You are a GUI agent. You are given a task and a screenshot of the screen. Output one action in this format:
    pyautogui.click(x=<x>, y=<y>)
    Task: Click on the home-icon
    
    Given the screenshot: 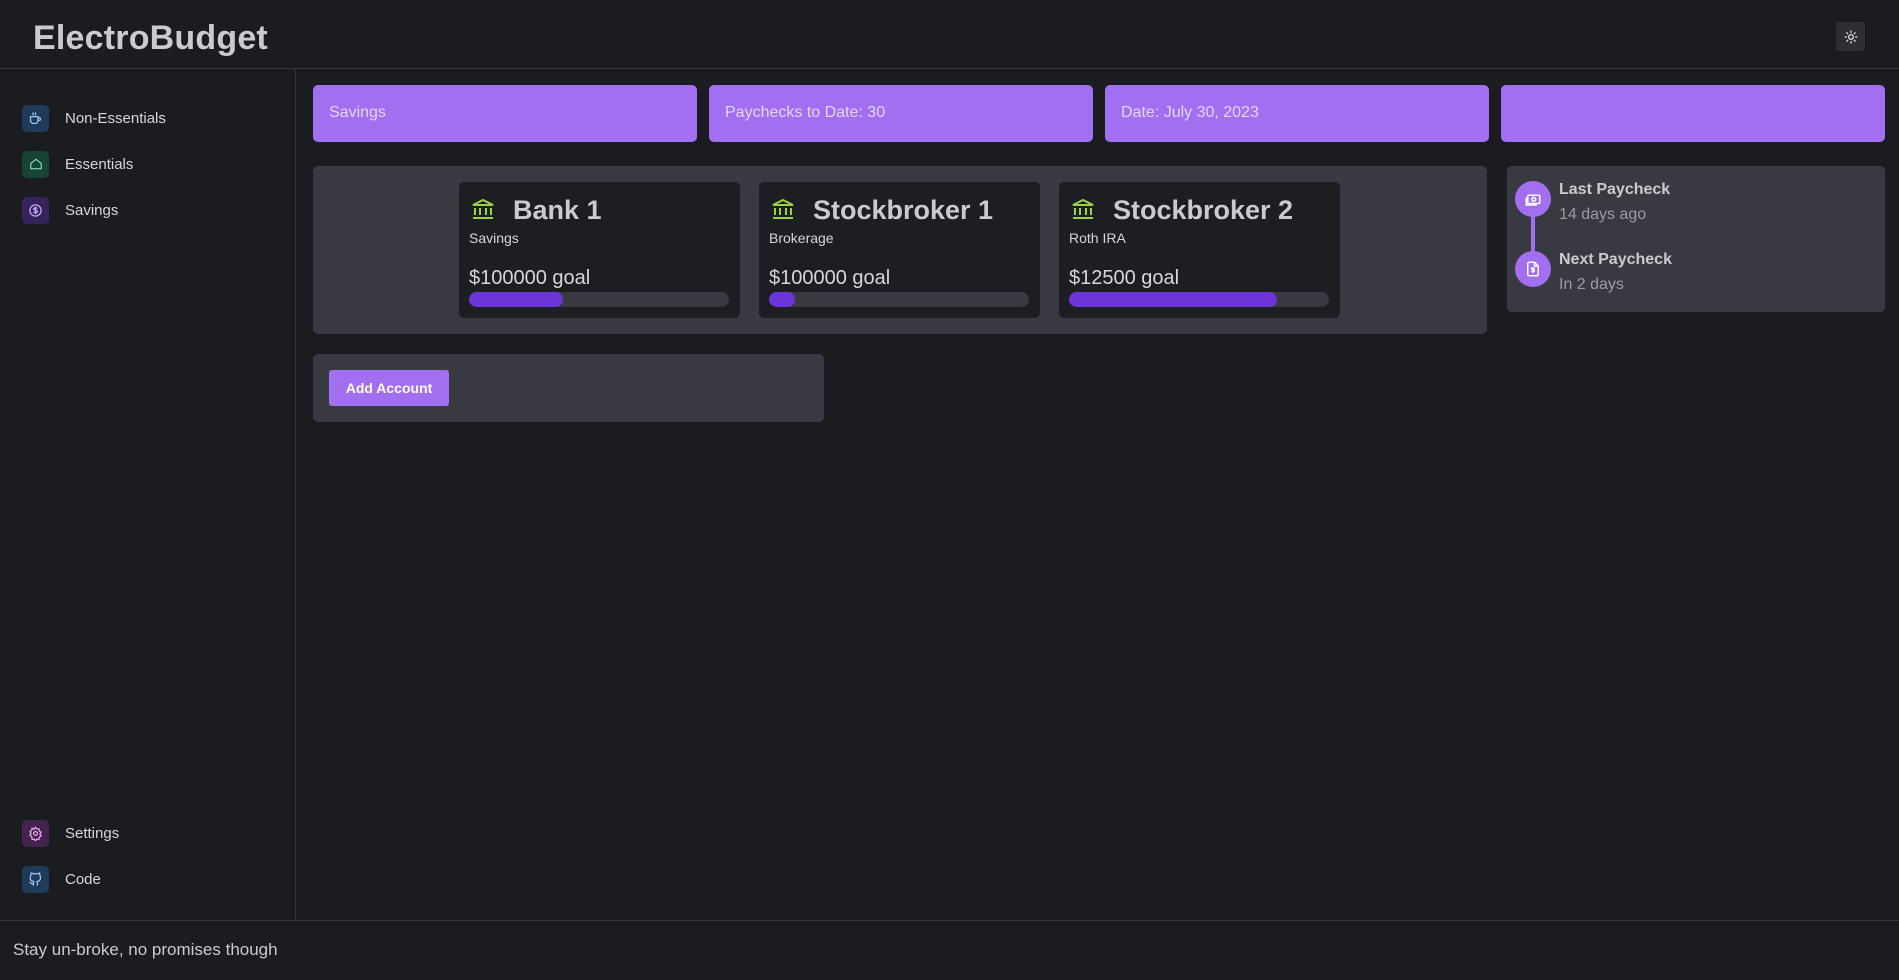 What is the action you would take?
    pyautogui.click(x=35, y=164)
    